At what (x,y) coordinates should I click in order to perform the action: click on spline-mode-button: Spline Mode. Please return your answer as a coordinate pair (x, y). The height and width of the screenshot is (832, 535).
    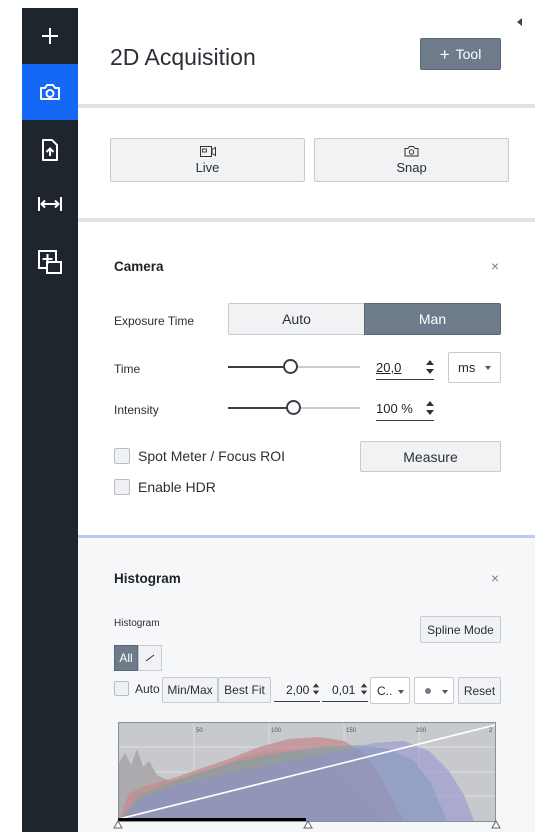
    Looking at the image, I should click on (460, 629).